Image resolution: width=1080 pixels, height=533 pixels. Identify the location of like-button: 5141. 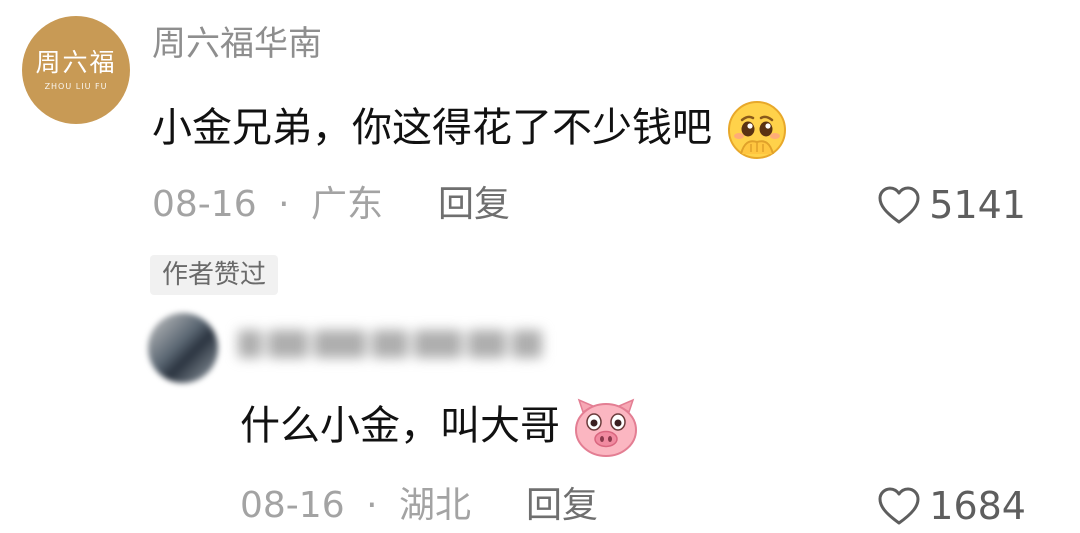
(951, 205).